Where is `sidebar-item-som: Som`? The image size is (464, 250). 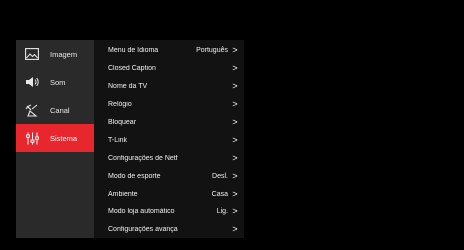
sidebar-item-som: Som is located at coordinates (55, 82).